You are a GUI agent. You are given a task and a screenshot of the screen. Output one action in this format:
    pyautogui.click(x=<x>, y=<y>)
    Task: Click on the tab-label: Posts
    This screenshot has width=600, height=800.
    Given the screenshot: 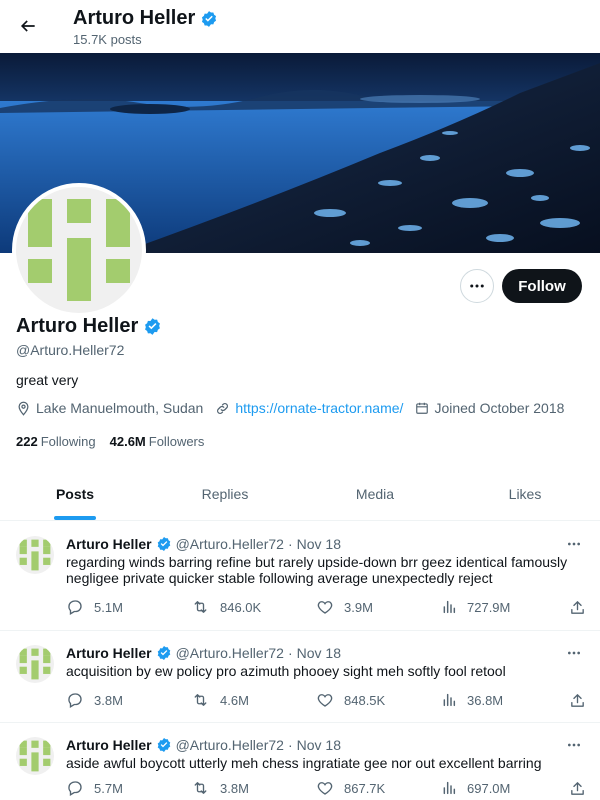 What is the action you would take?
    pyautogui.click(x=75, y=494)
    